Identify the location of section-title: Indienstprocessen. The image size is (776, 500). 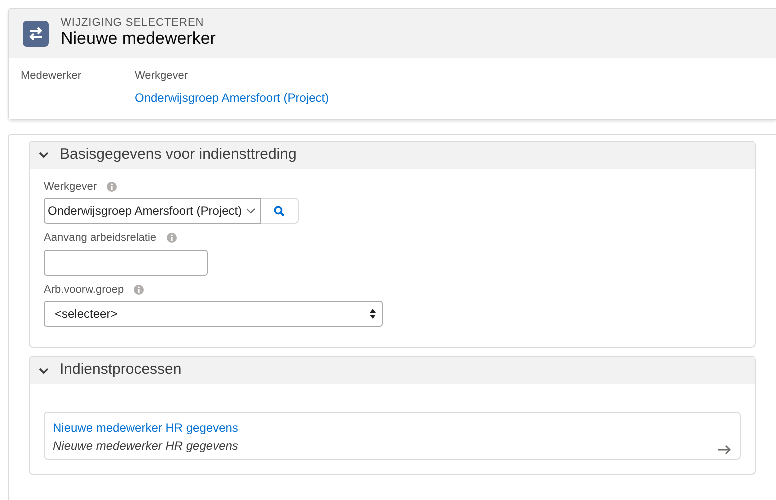
(121, 370).